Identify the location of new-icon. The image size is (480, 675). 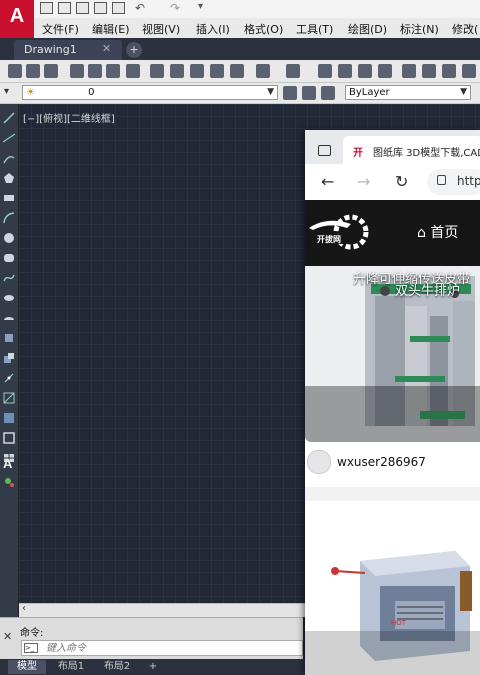
(46, 8).